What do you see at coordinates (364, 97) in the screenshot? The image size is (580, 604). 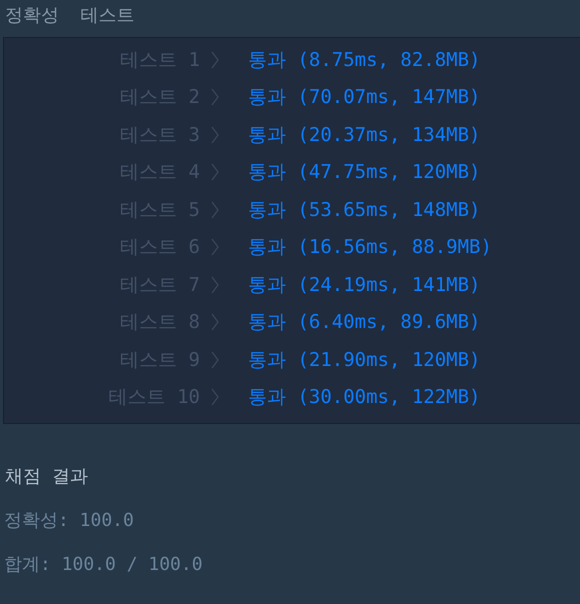 I see `test-result: 통과 (70.07ms, 147MB)` at bounding box center [364, 97].